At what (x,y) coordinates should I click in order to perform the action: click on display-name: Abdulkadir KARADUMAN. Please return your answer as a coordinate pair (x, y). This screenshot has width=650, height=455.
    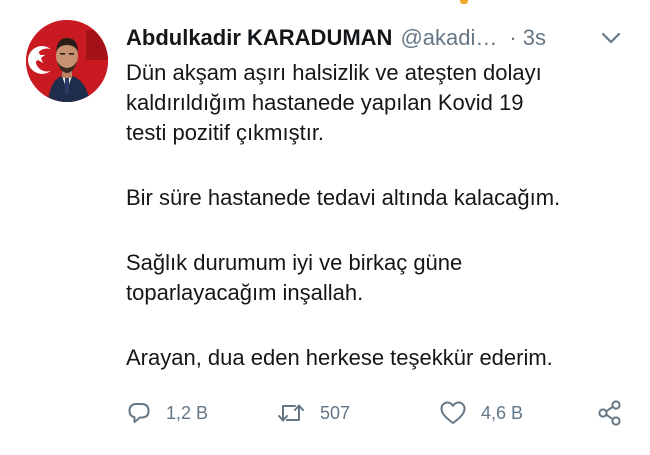
    Looking at the image, I should click on (259, 38).